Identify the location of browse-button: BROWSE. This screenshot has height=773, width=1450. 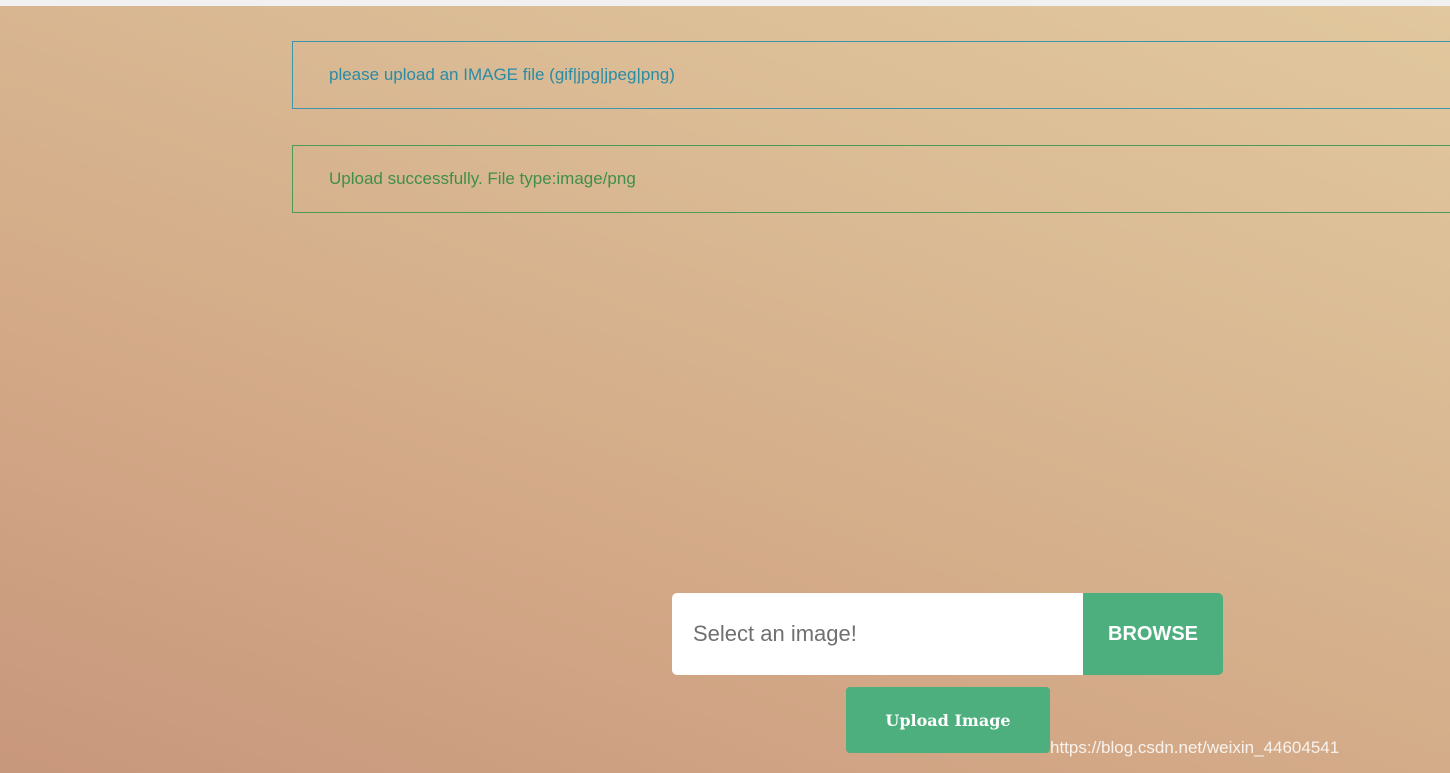
(1153, 634).